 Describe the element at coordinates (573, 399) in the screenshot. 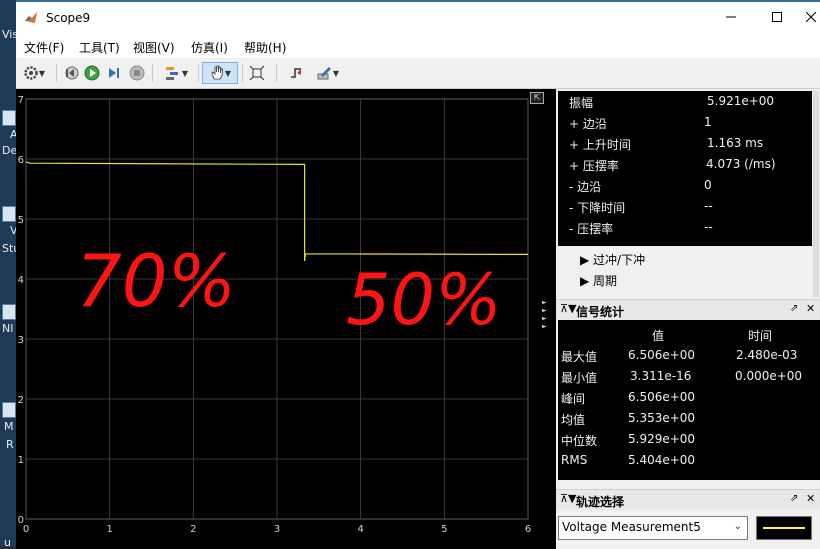

I see `stat-label: 峰间` at that location.